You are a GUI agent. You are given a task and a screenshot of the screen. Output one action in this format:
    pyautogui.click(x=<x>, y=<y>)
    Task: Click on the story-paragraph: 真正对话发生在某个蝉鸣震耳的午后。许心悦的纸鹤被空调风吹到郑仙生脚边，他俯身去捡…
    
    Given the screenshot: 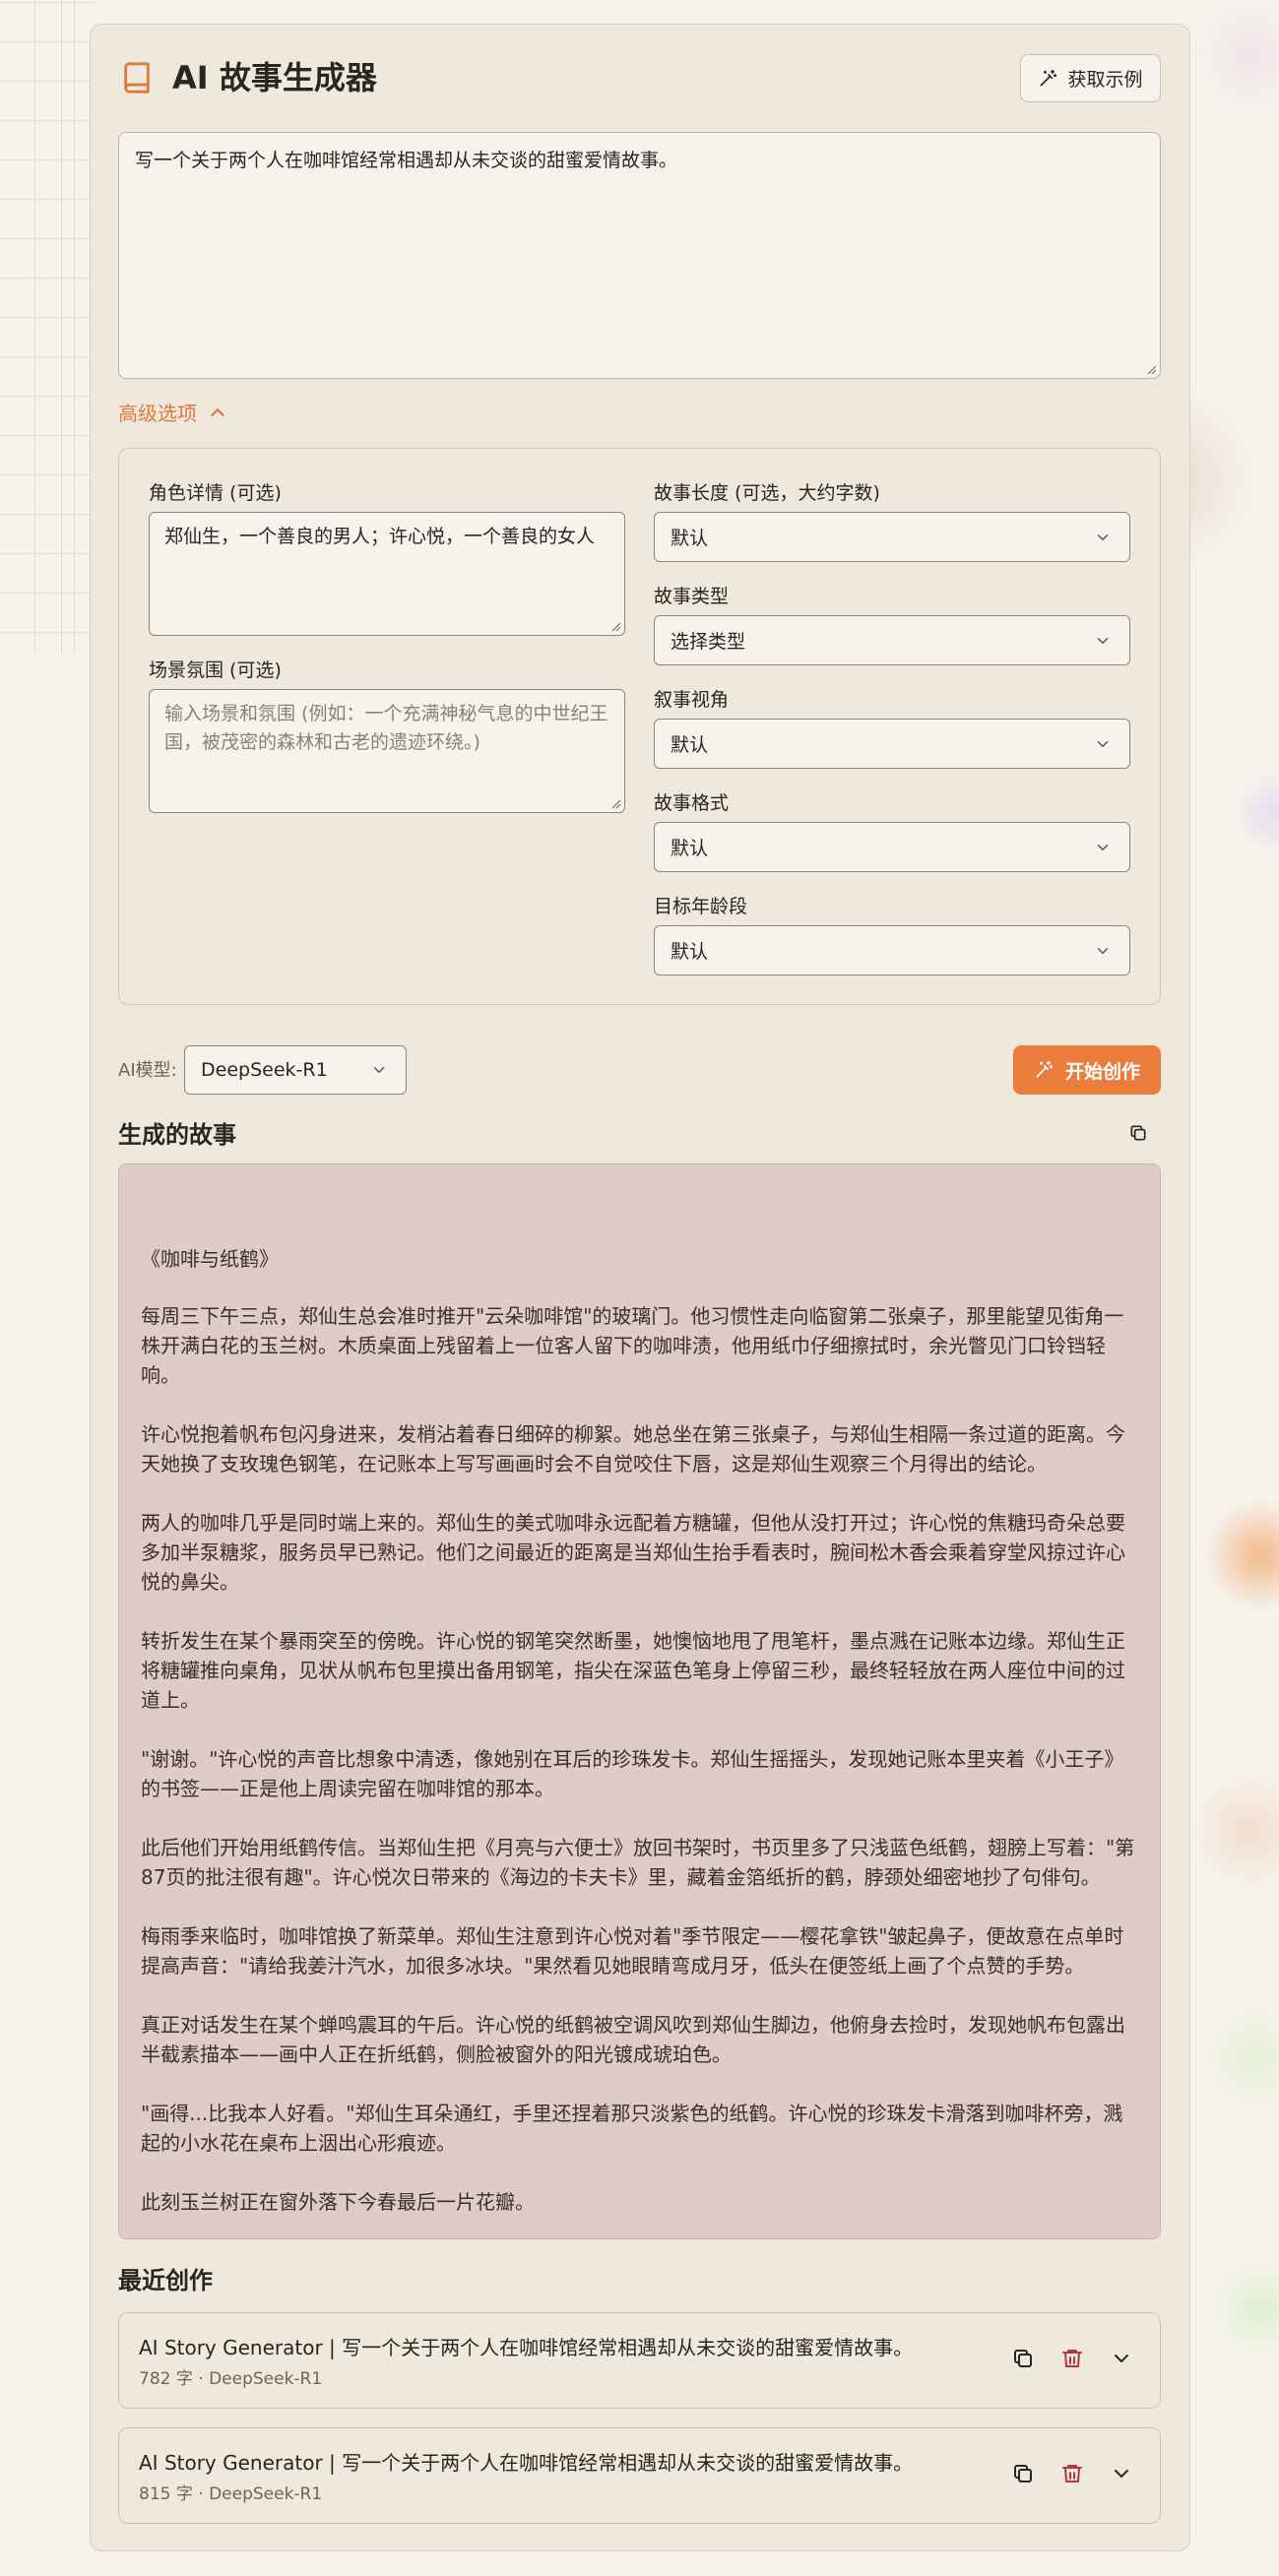 What is the action you would take?
    pyautogui.click(x=633, y=2039)
    